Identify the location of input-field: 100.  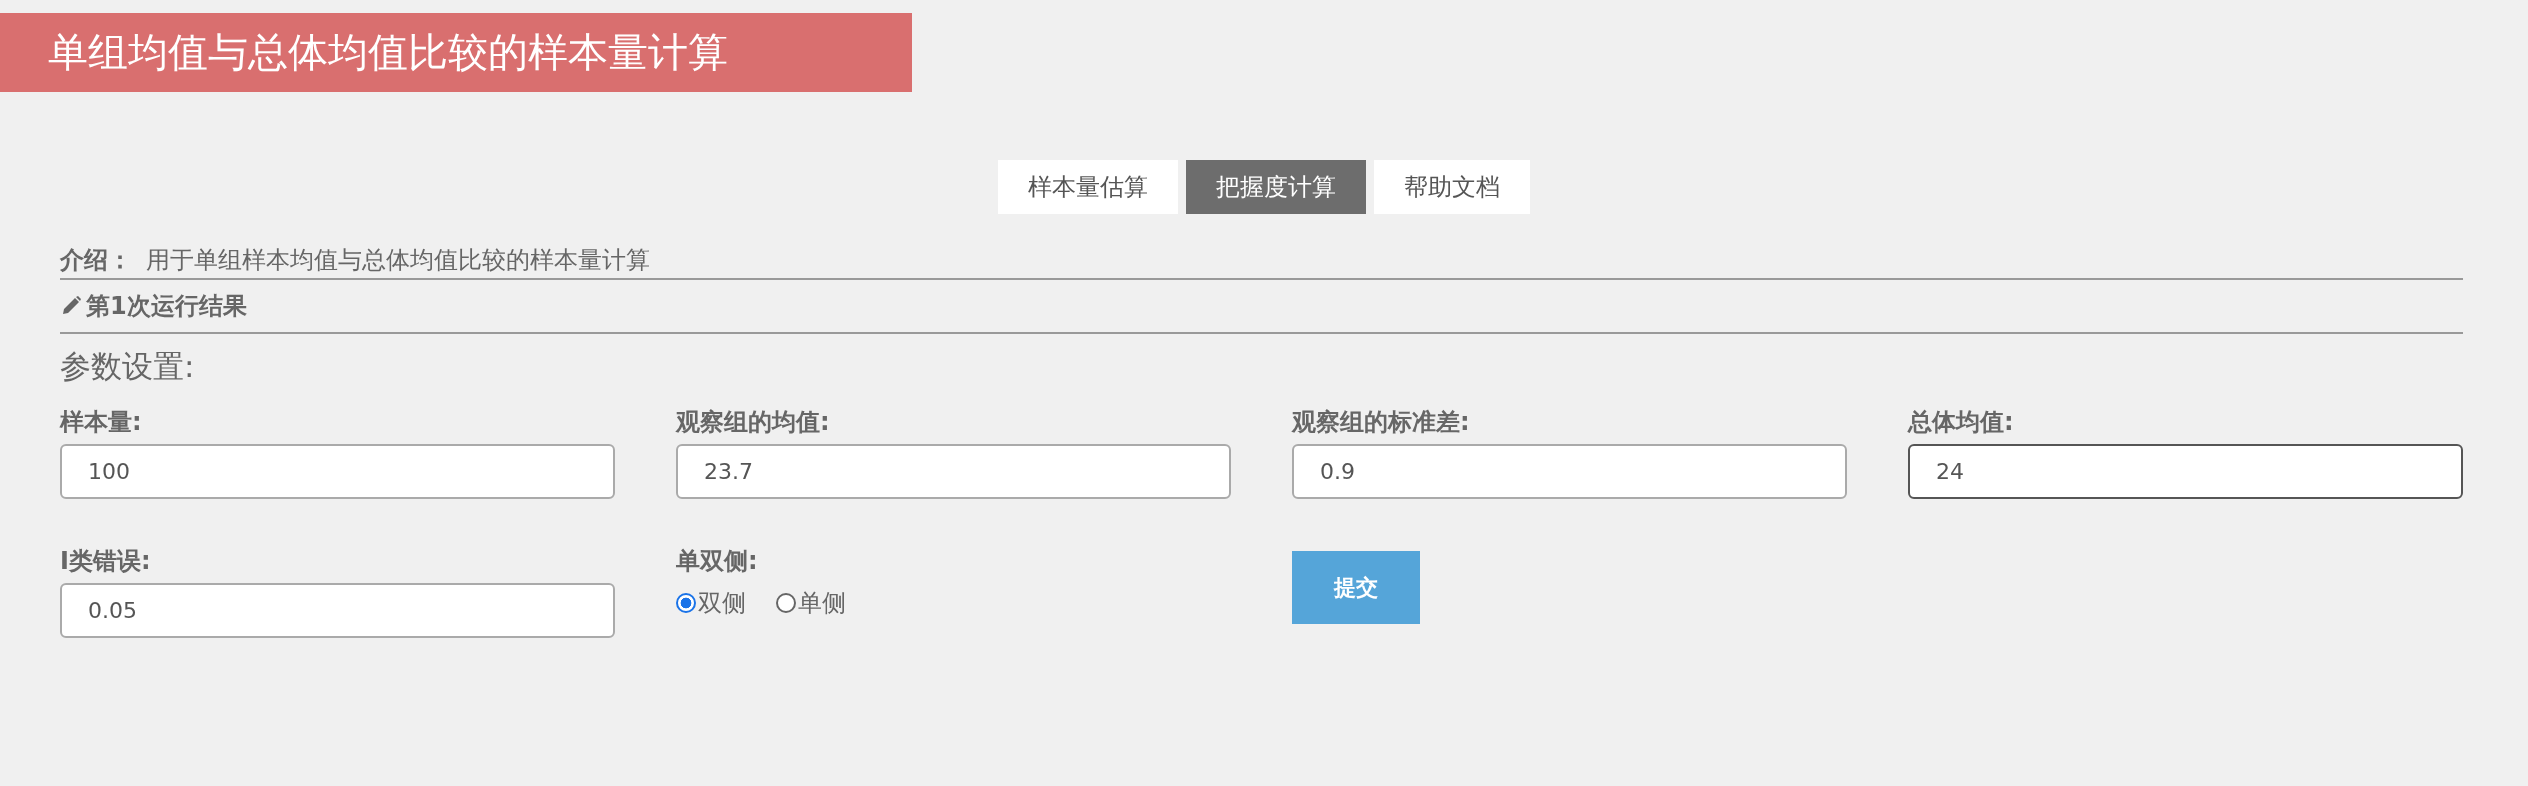
(337, 471).